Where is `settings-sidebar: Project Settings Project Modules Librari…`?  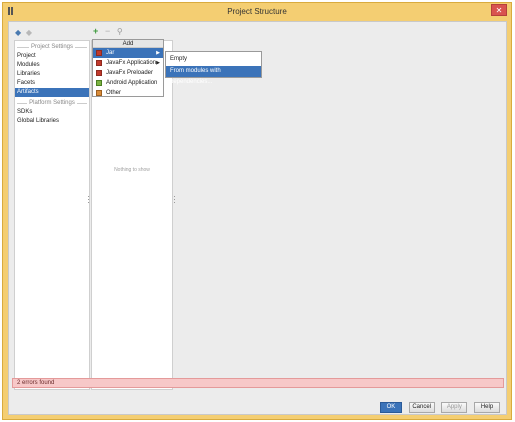 settings-sidebar: Project Settings Project Modules Librari… is located at coordinates (52, 215).